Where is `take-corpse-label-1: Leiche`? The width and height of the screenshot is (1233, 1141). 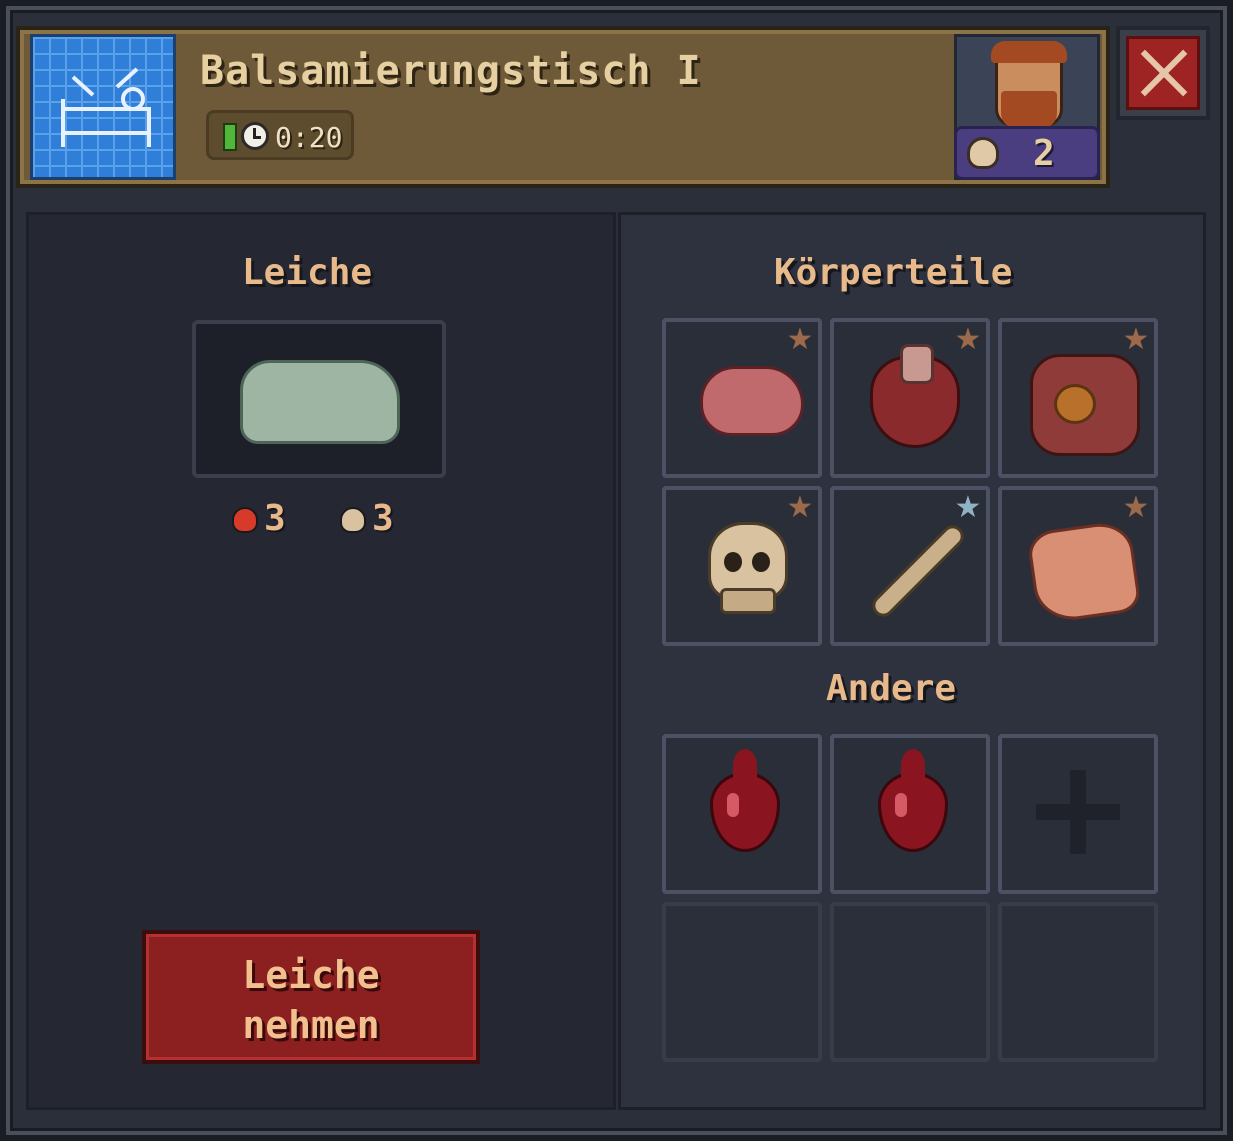
take-corpse-label-1: Leiche is located at coordinates (311, 975).